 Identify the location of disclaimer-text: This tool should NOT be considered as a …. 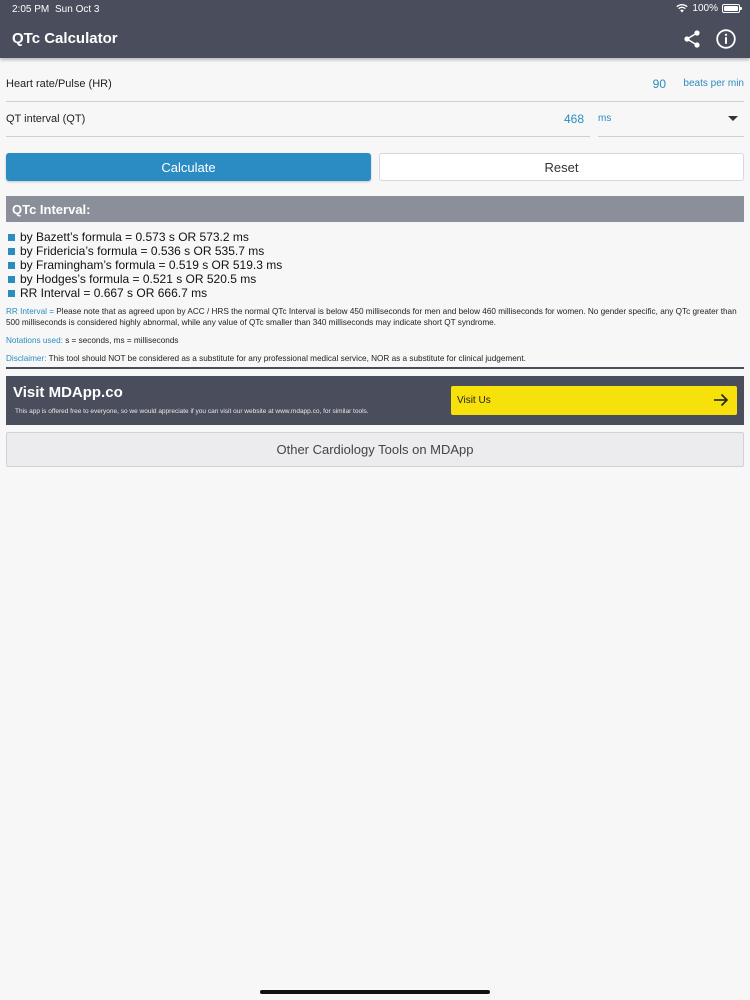
(287, 358).